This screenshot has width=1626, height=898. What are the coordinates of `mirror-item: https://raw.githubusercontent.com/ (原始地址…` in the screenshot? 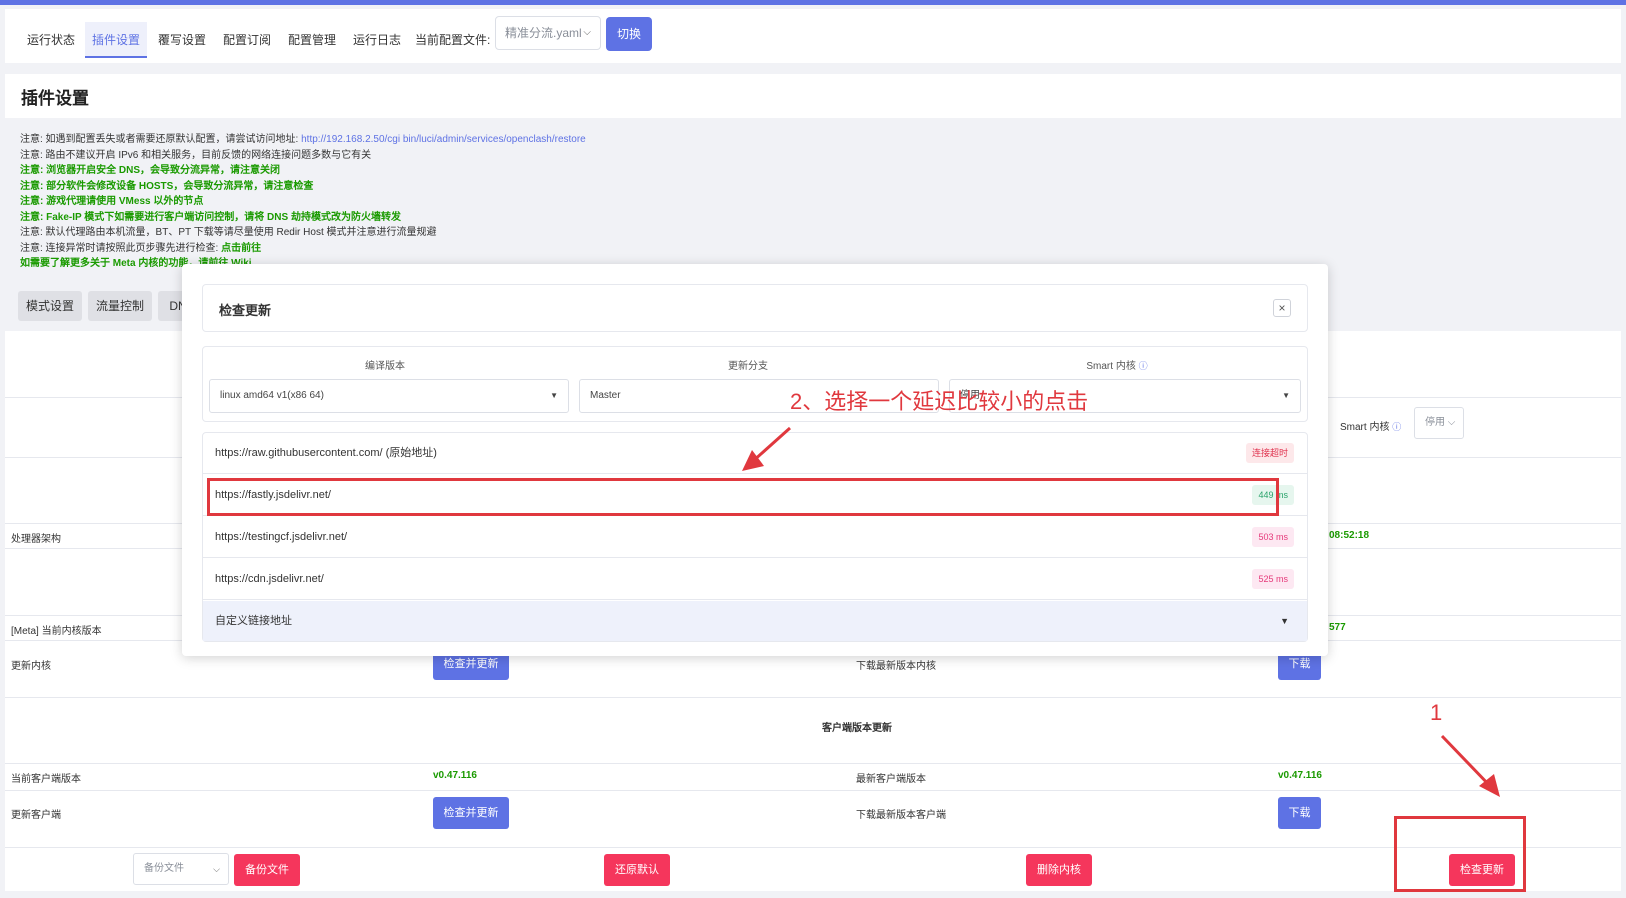 It's located at (755, 453).